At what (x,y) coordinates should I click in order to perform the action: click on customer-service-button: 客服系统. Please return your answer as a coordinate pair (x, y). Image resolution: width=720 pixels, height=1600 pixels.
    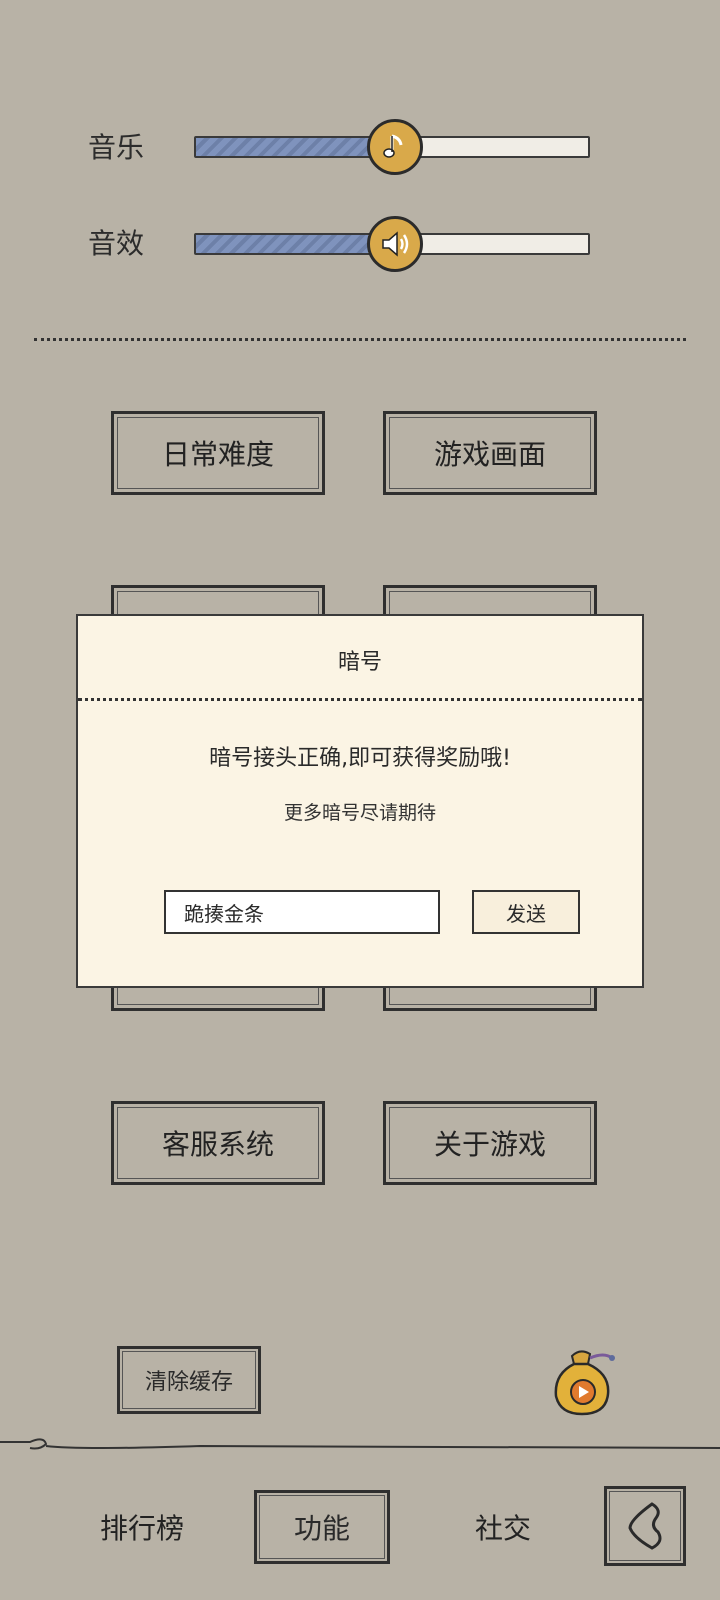
    Looking at the image, I should click on (218, 1143).